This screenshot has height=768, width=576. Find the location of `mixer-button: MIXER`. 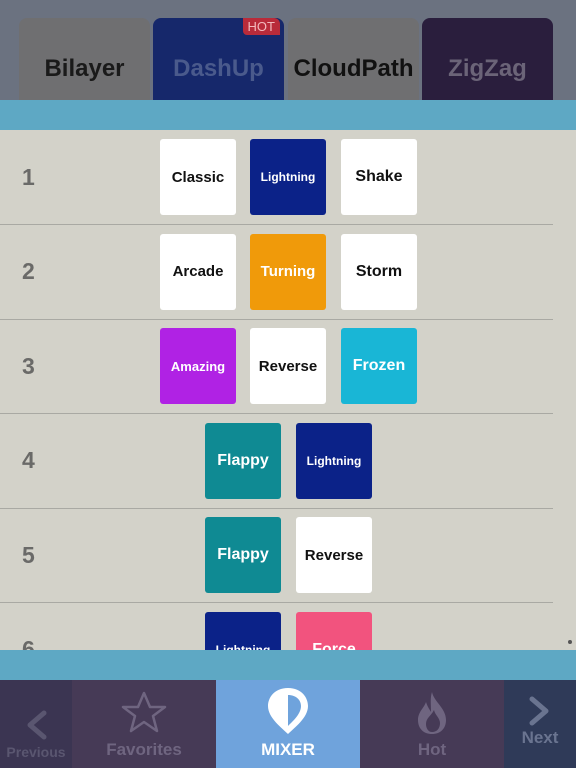

mixer-button: MIXER is located at coordinates (288, 724).